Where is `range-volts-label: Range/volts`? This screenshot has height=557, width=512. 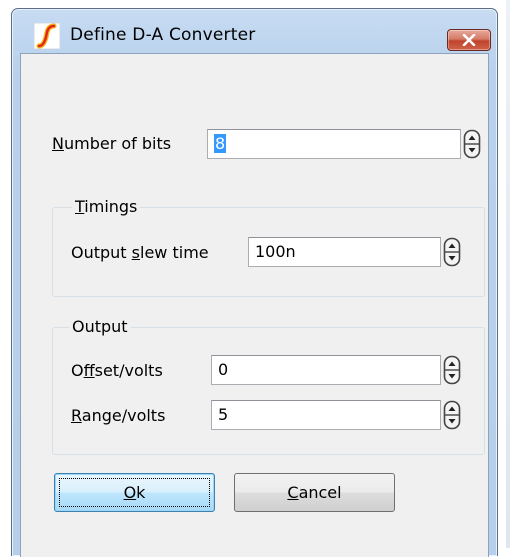 range-volts-label: Range/volts is located at coordinates (118, 415).